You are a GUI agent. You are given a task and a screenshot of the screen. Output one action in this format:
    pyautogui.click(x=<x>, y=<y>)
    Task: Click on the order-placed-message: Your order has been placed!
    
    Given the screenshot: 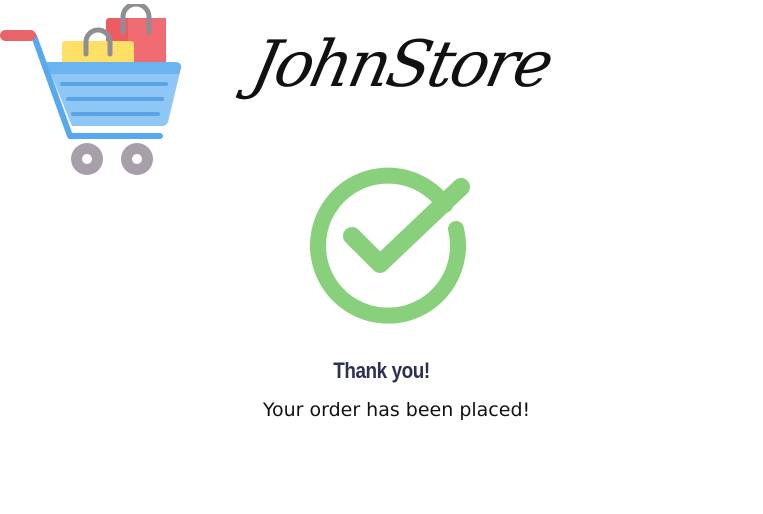 What is the action you would take?
    pyautogui.click(x=396, y=410)
    